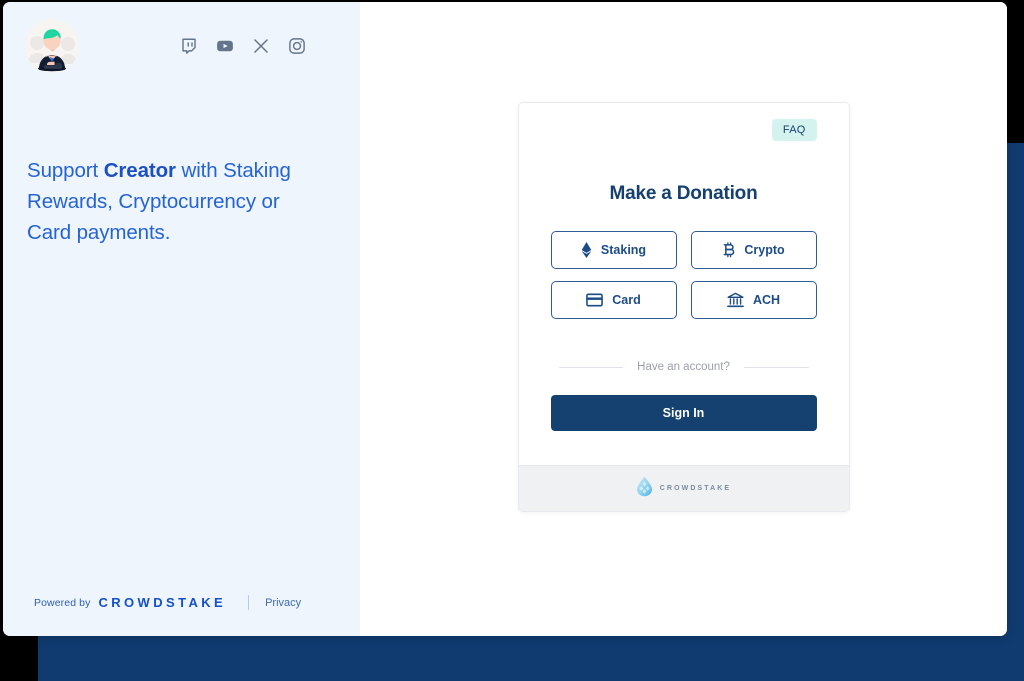 The height and width of the screenshot is (681, 1024). Describe the element at coordinates (695, 488) in the screenshot. I see `crowdstake-footer-wordmark: CROWDSTAKE` at that location.